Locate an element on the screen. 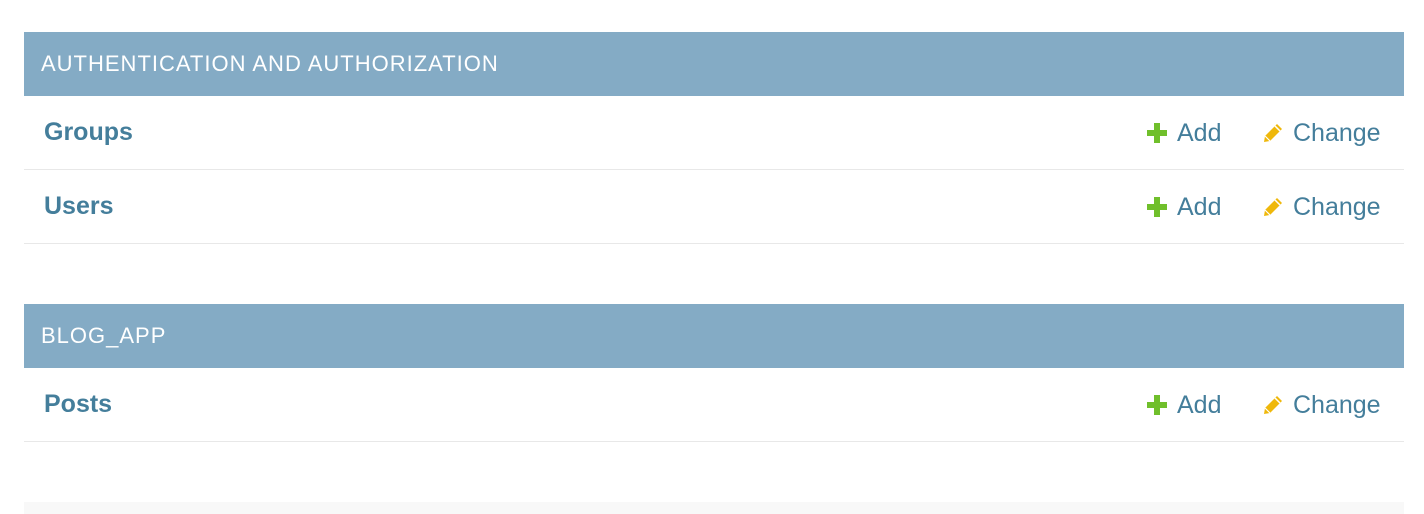 The height and width of the screenshot is (514, 1424). model-link-posts: Posts is located at coordinates (78, 404).